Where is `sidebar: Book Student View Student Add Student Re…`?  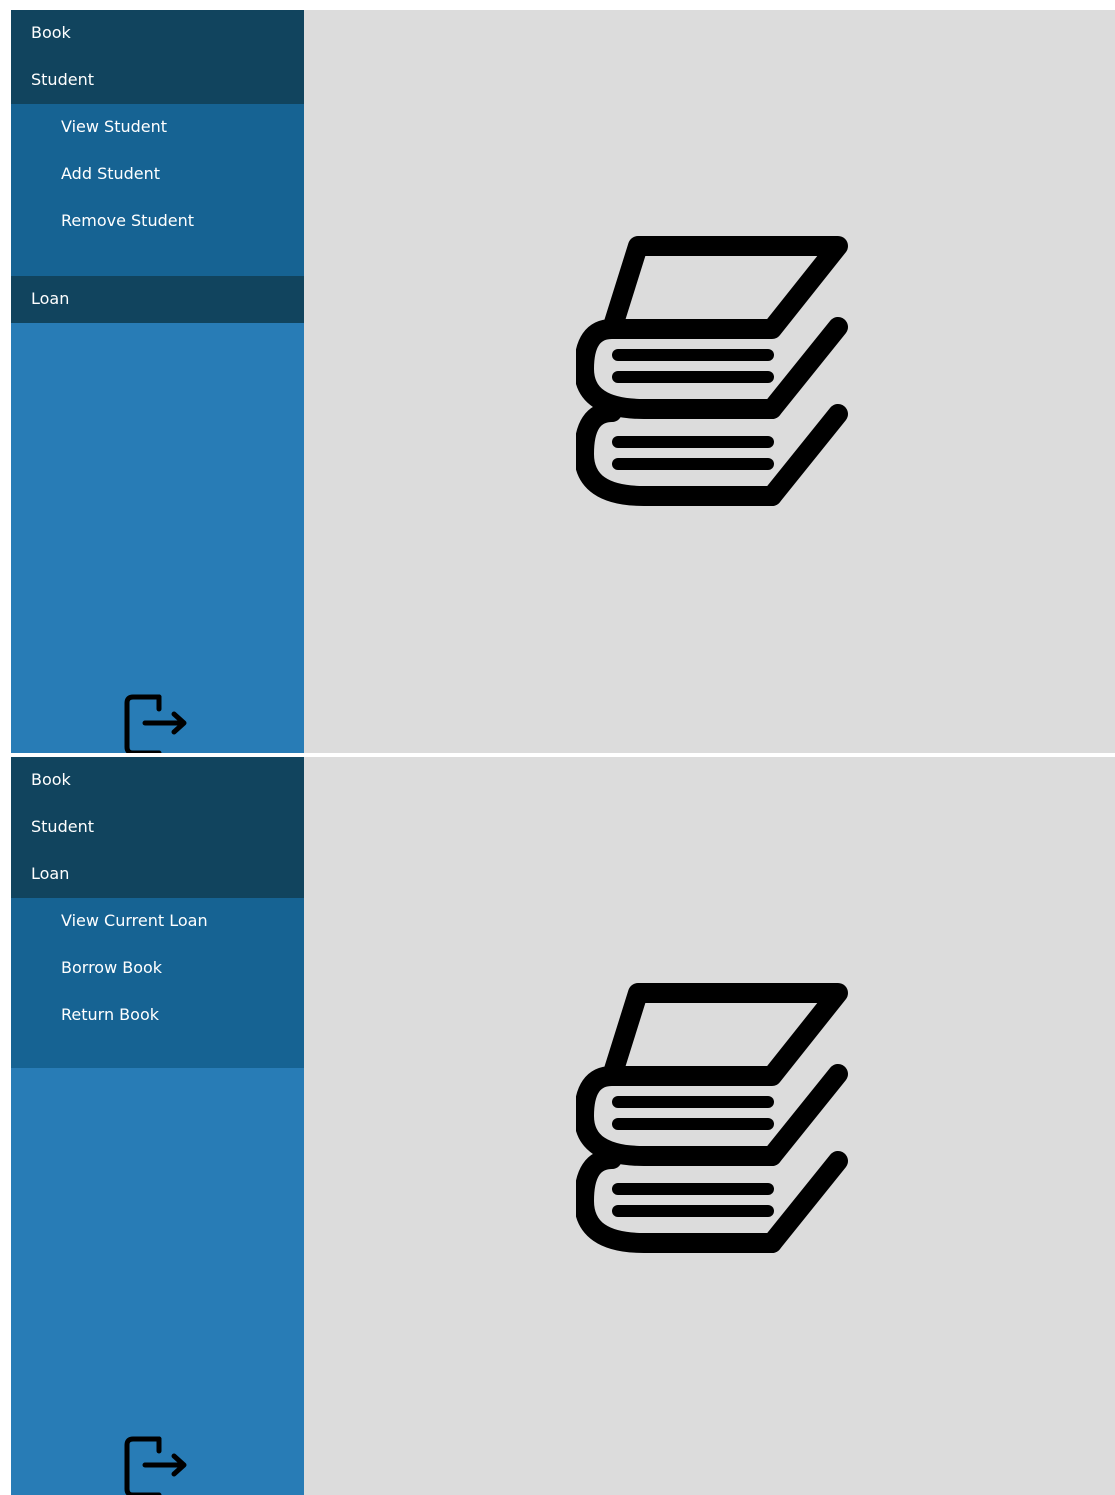 sidebar: Book Student View Student Add Student Re… is located at coordinates (157, 381).